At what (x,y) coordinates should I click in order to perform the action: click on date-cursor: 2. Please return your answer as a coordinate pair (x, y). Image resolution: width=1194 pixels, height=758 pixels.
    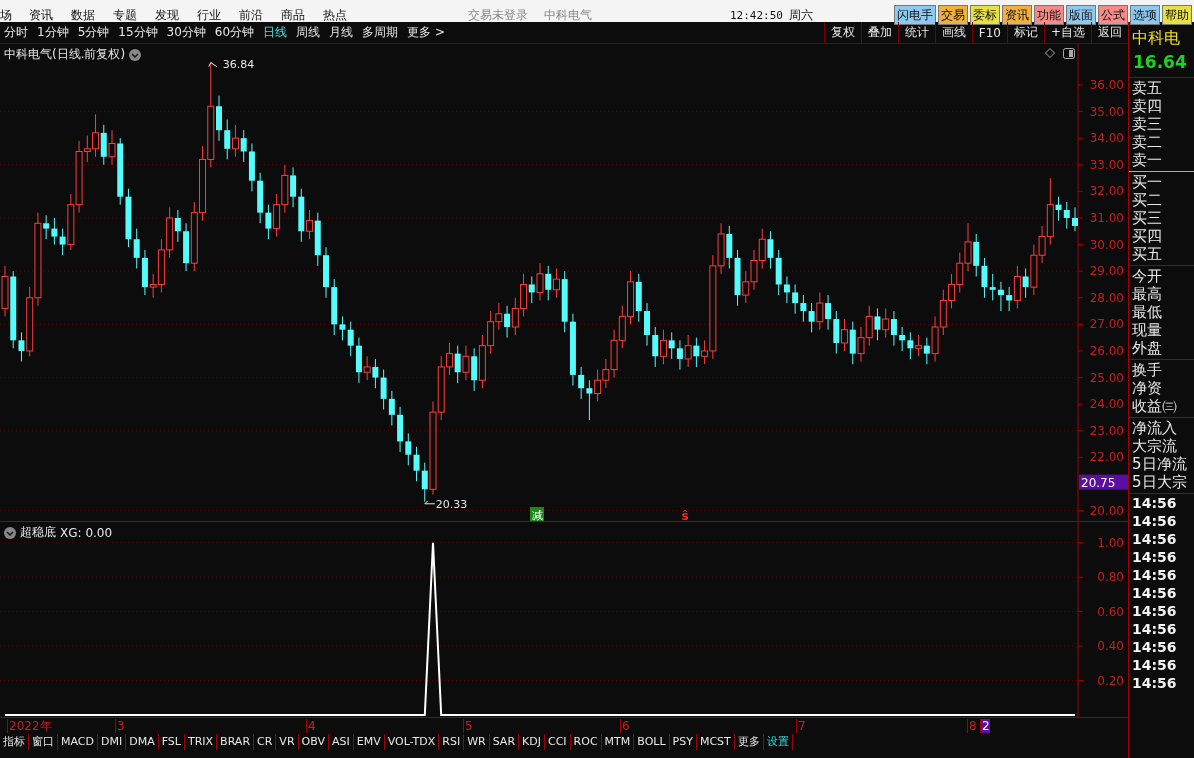
    Looking at the image, I should click on (985, 726).